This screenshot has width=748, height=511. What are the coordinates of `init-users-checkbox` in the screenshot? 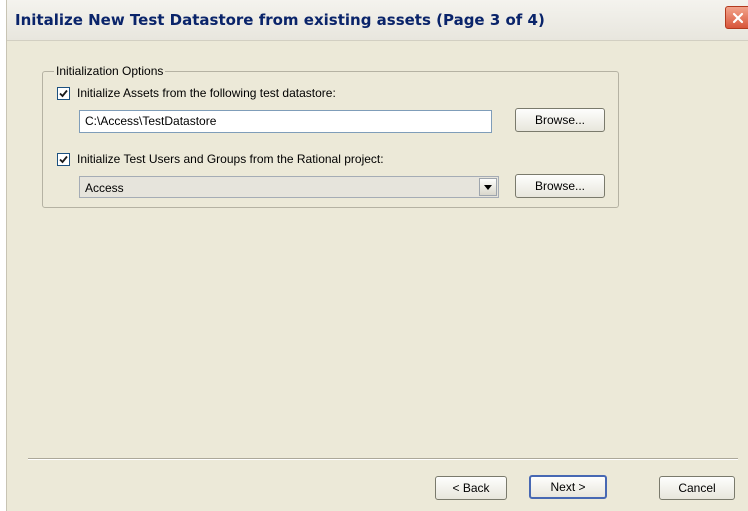 It's located at (63, 159).